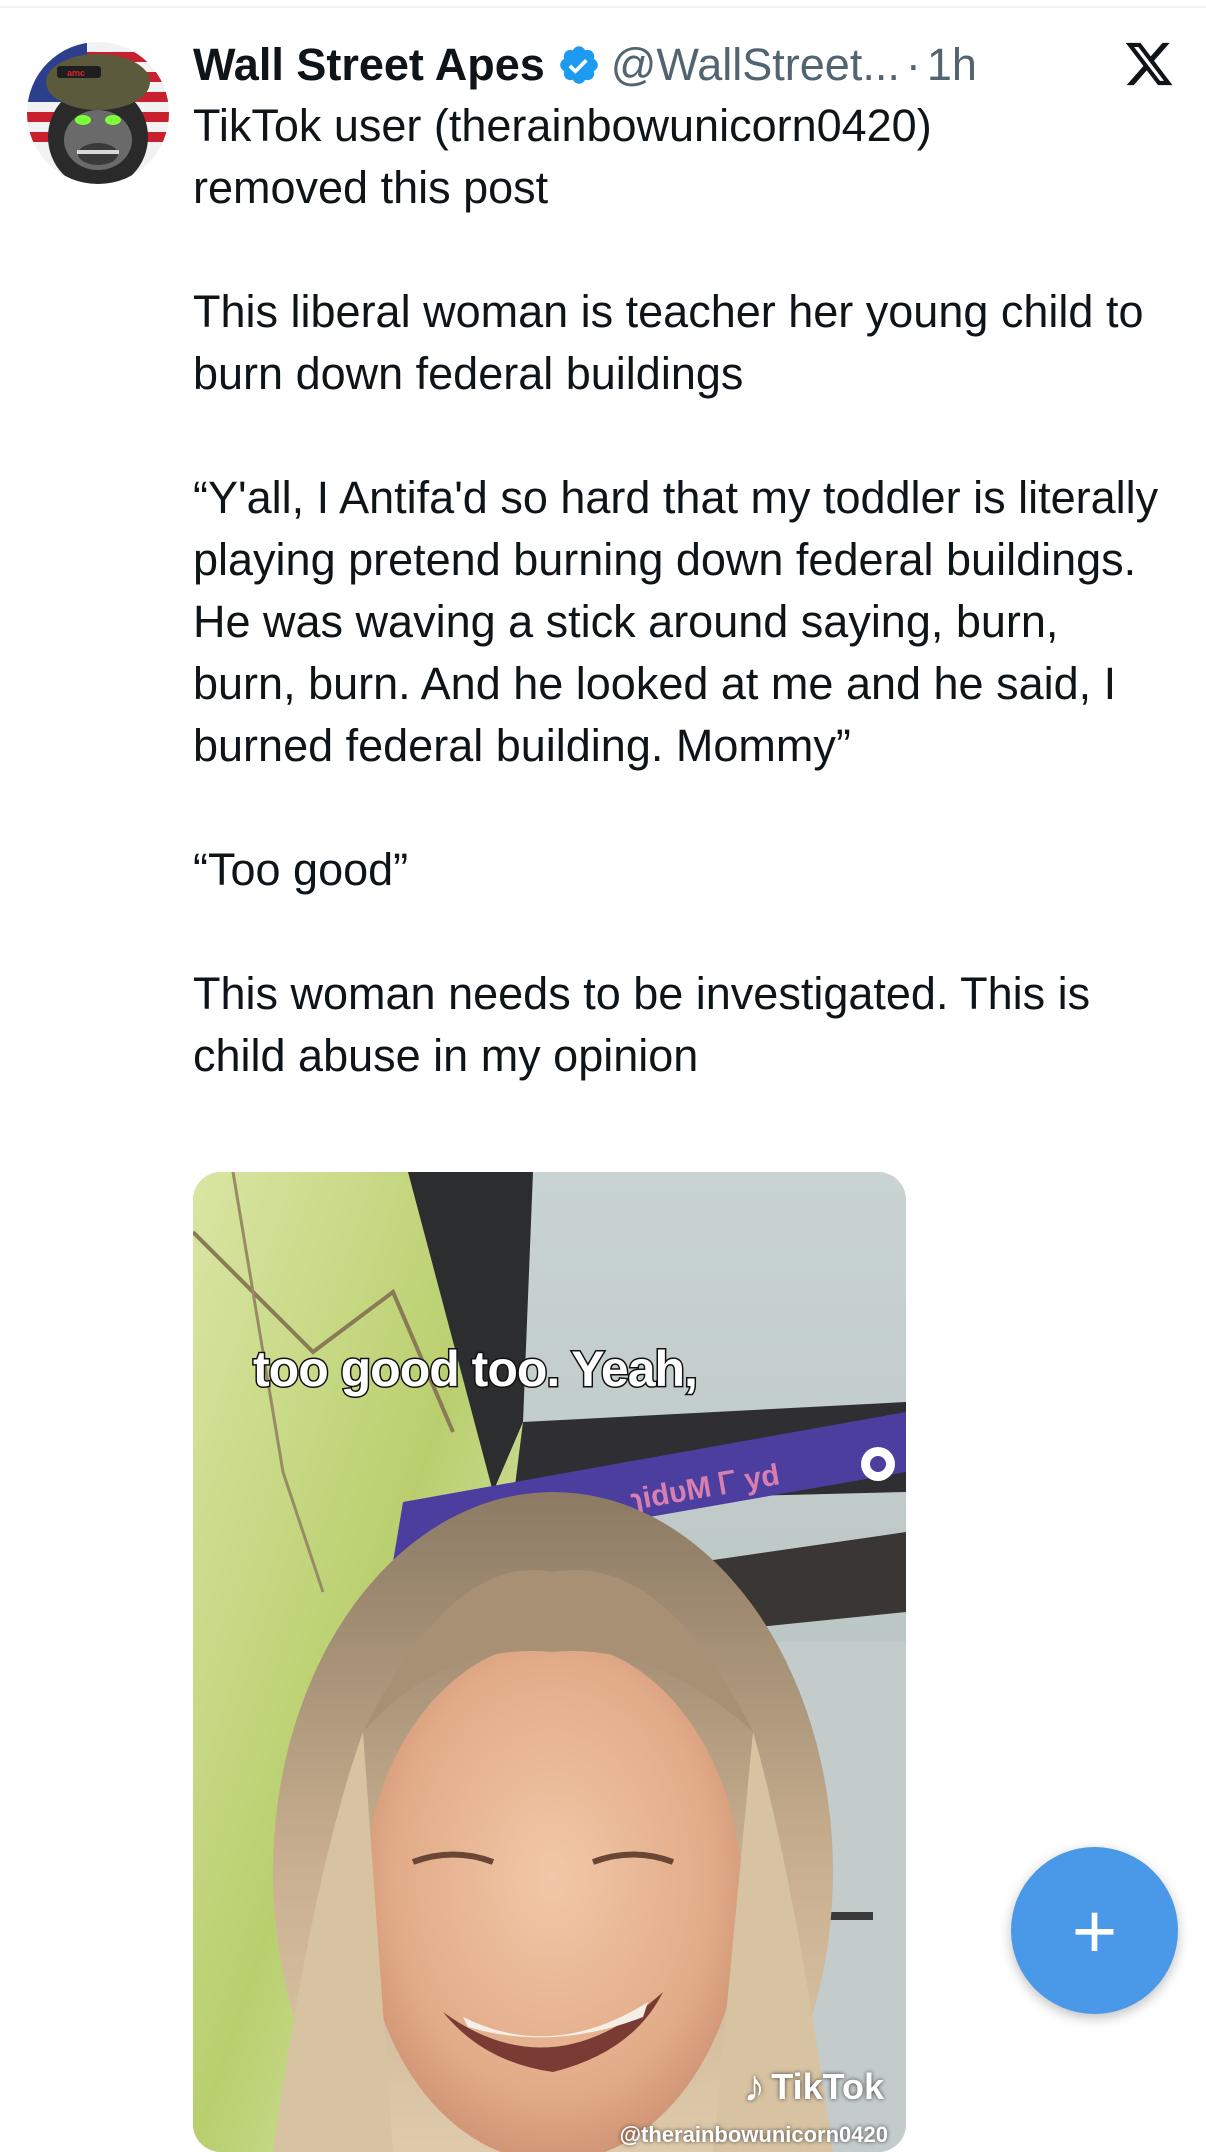 This screenshot has height=2152, width=1206. Describe the element at coordinates (603, 7) in the screenshot. I see `top-divider` at that location.